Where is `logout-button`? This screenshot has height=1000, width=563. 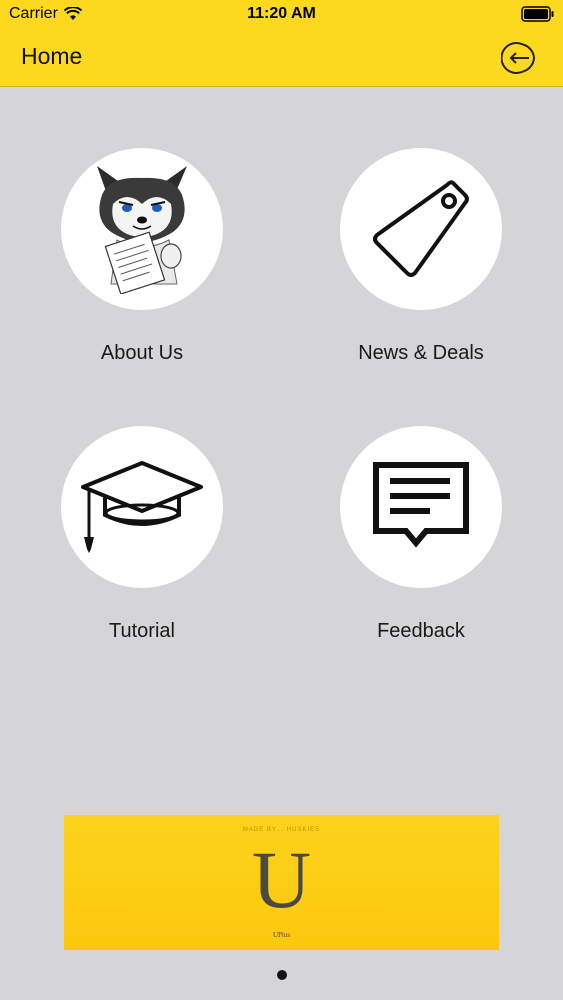 logout-button is located at coordinates (518, 58).